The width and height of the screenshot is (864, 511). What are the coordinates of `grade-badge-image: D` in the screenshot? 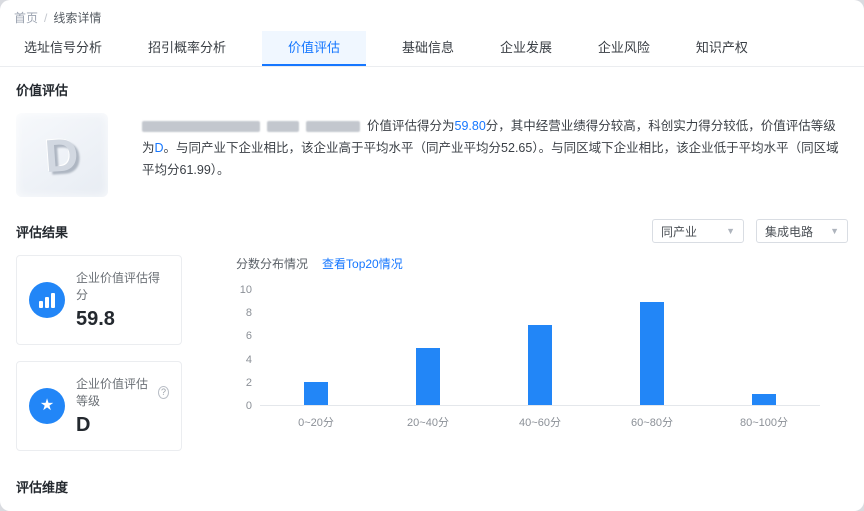 It's located at (62, 155).